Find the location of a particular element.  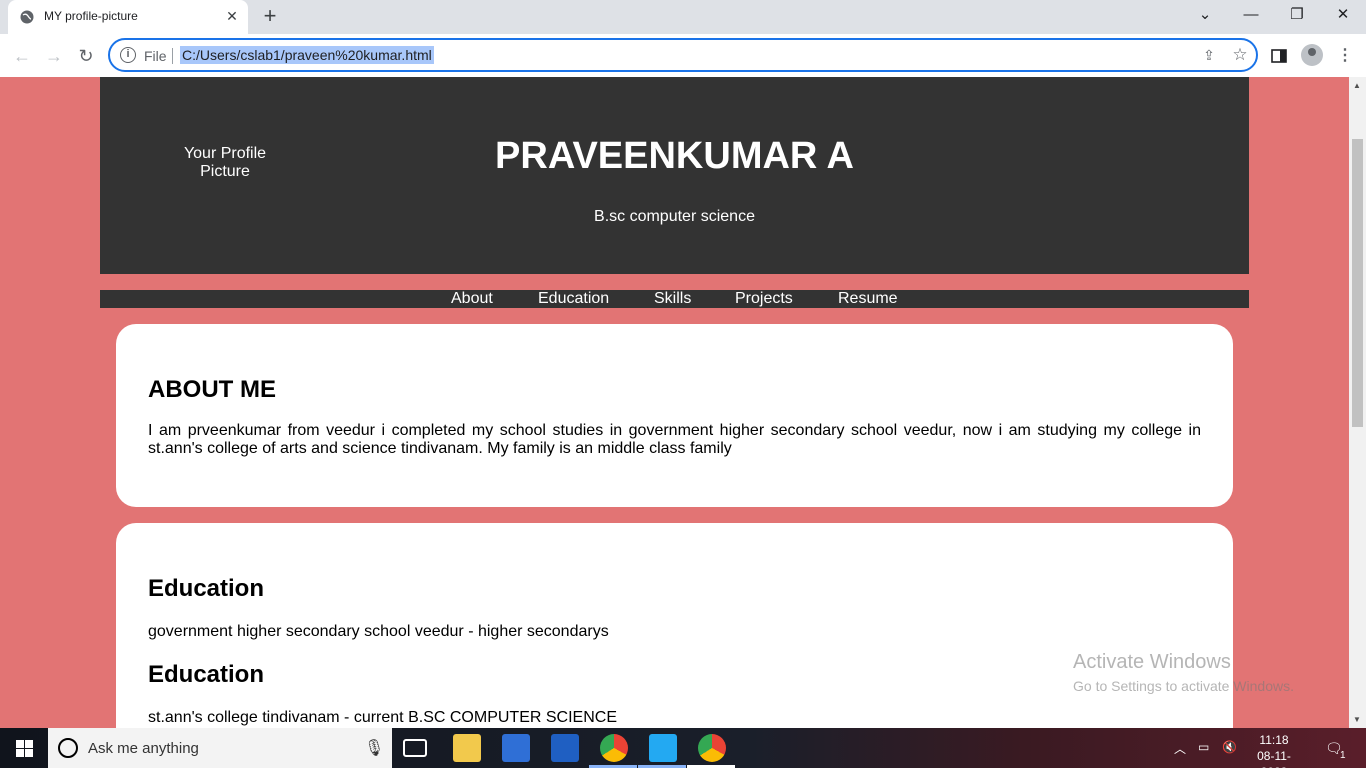

scroll-down-arrow-icon: ▼ is located at coordinates (1357, 719).